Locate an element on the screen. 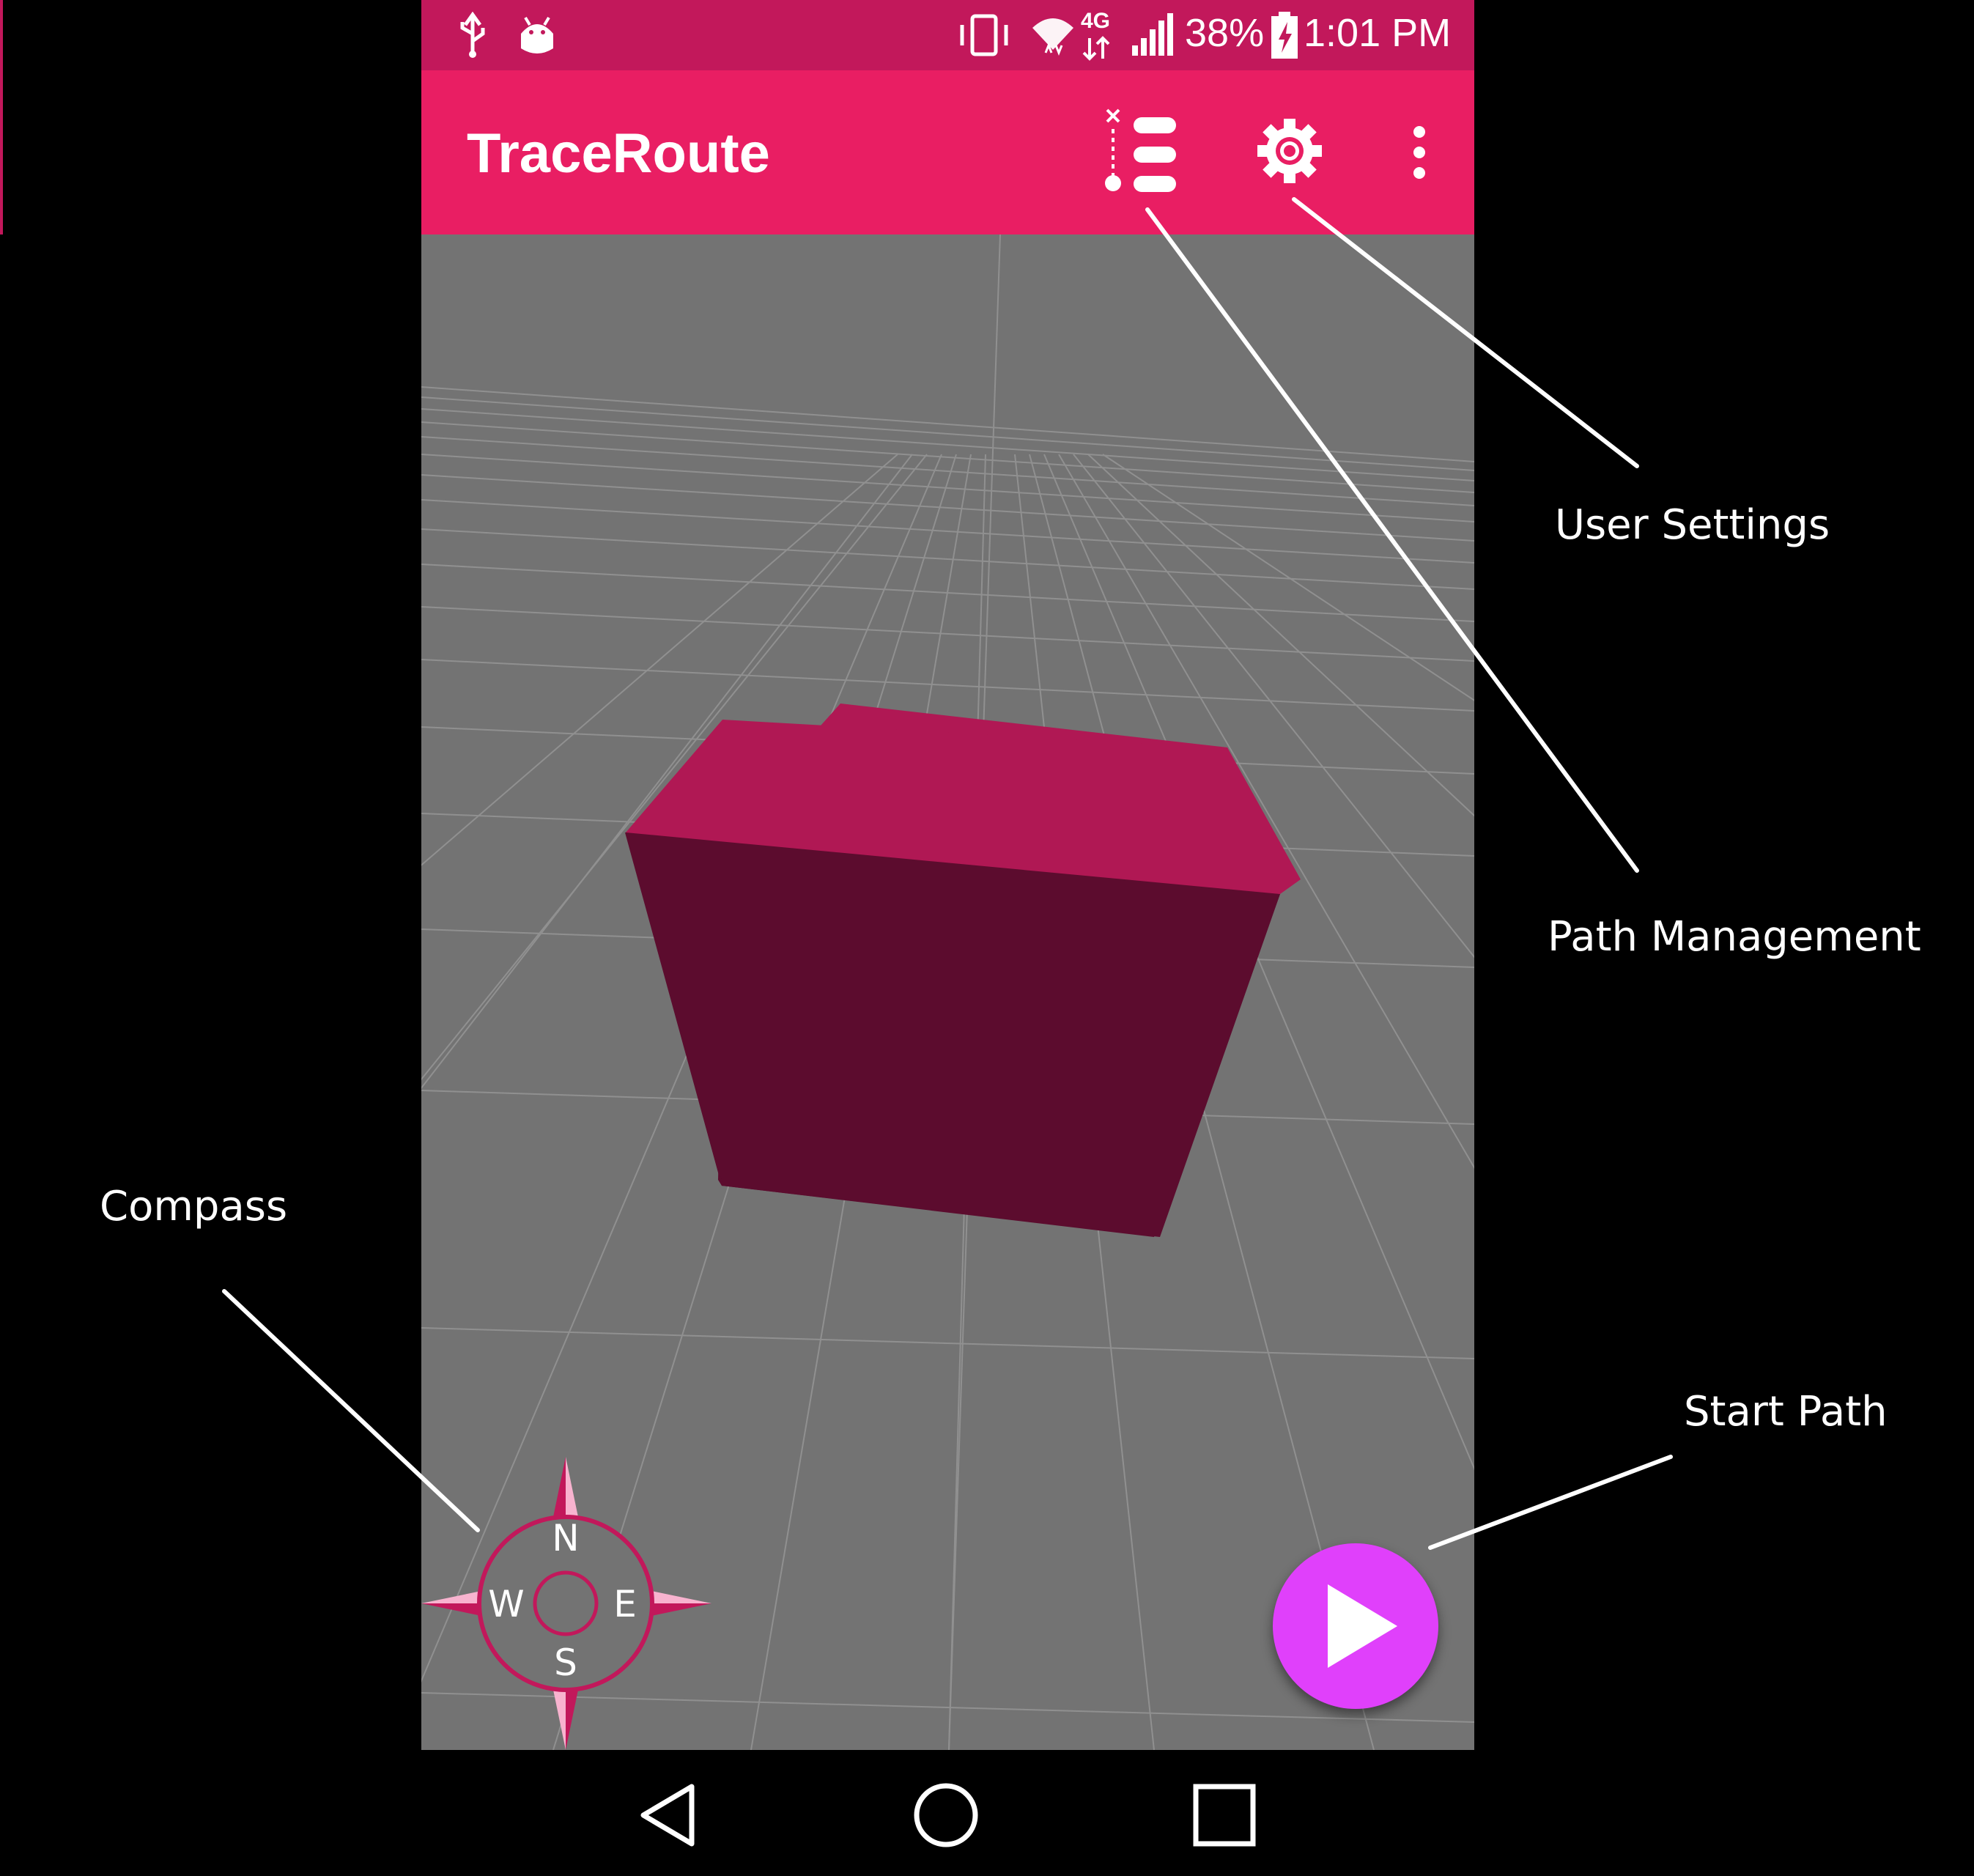 The image size is (1974, 1876). annotation-path-management: Path Management is located at coordinates (1734, 937).